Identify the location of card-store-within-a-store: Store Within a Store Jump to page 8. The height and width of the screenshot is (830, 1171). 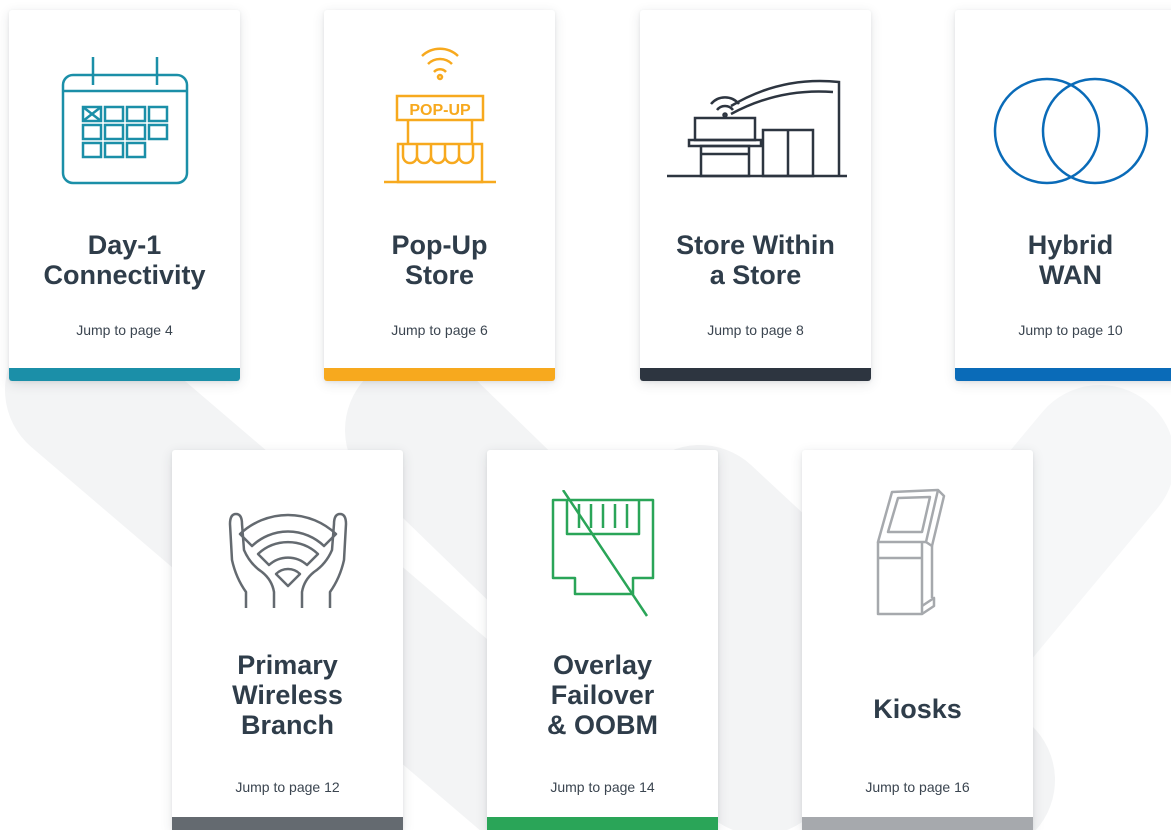
(755, 195).